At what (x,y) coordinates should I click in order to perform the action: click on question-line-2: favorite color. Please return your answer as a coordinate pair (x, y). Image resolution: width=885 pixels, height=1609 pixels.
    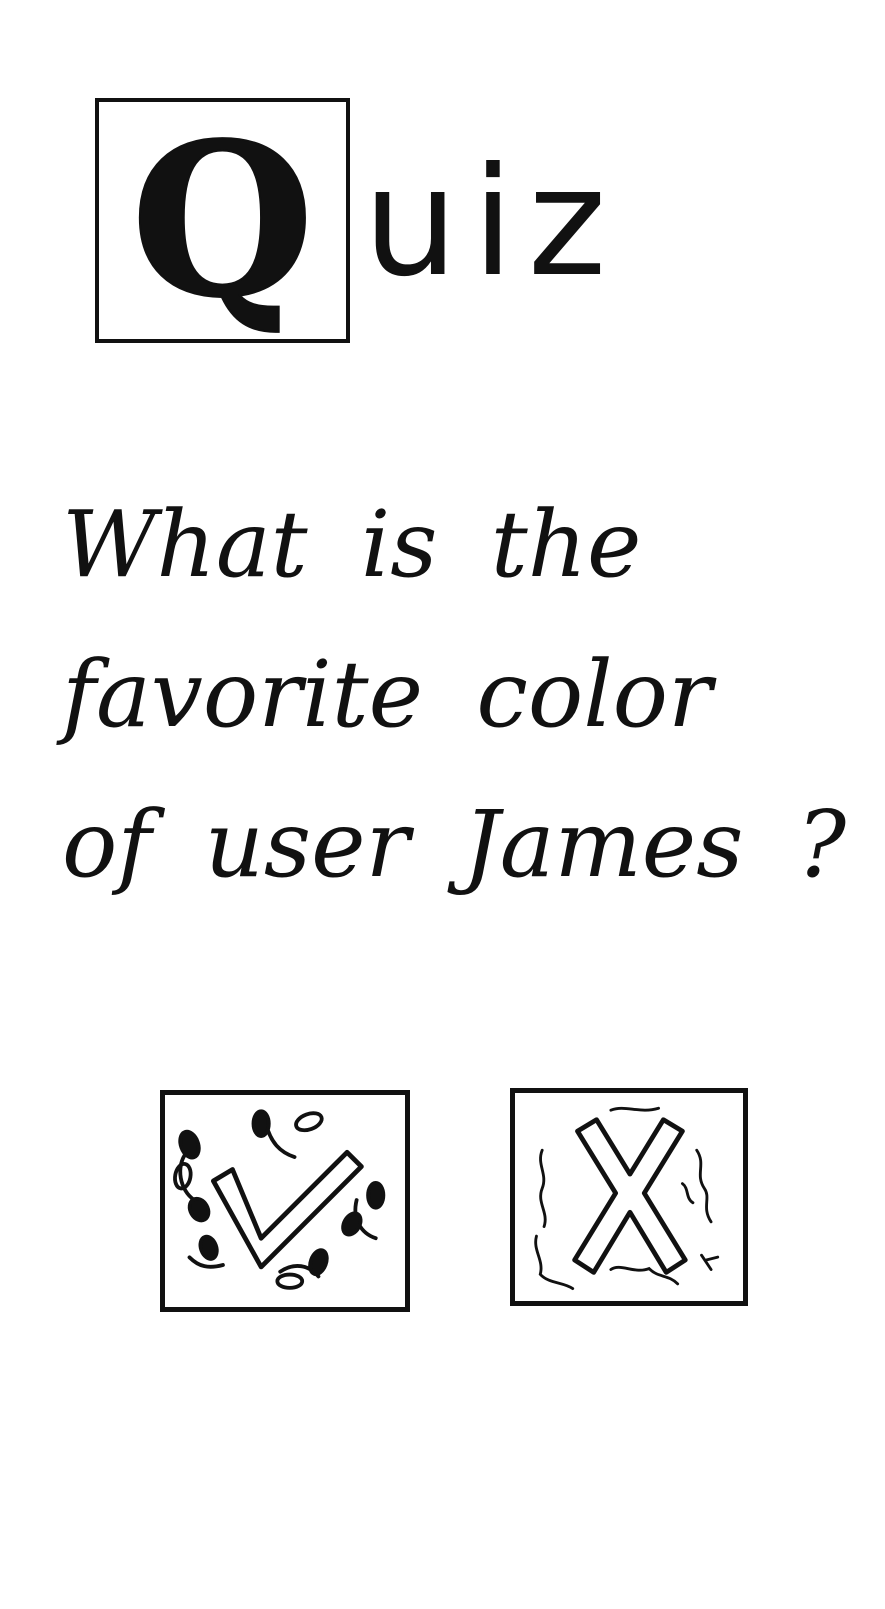
    Looking at the image, I should click on (387, 694).